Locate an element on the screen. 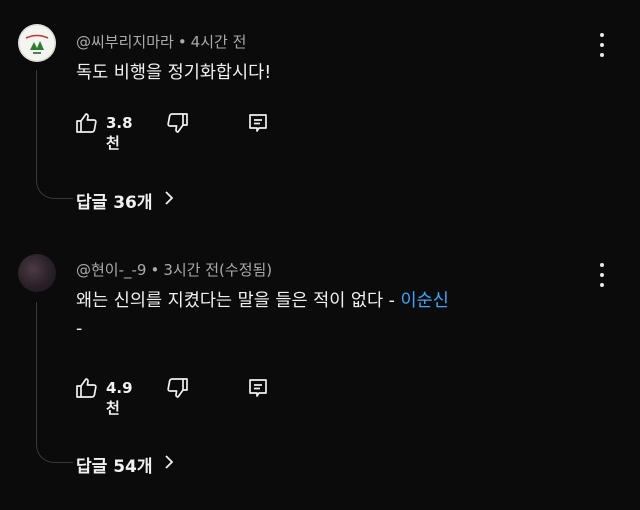 The height and width of the screenshot is (510, 640). author-name: @현이-_-9 is located at coordinates (111, 270).